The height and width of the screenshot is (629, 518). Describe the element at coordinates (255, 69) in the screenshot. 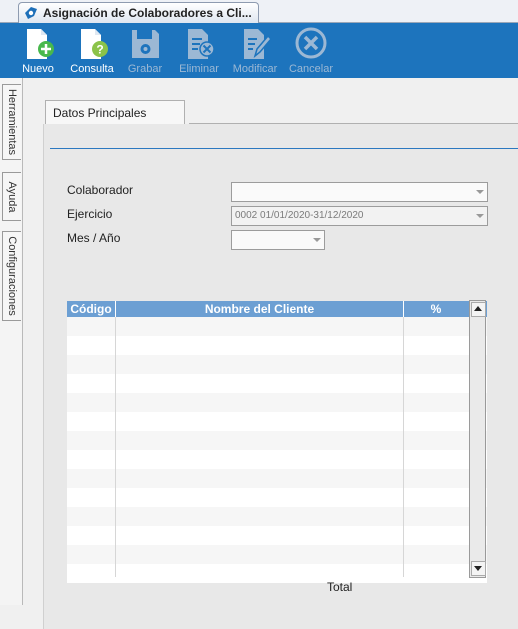

I see `edit-button-label: Modificar` at that location.